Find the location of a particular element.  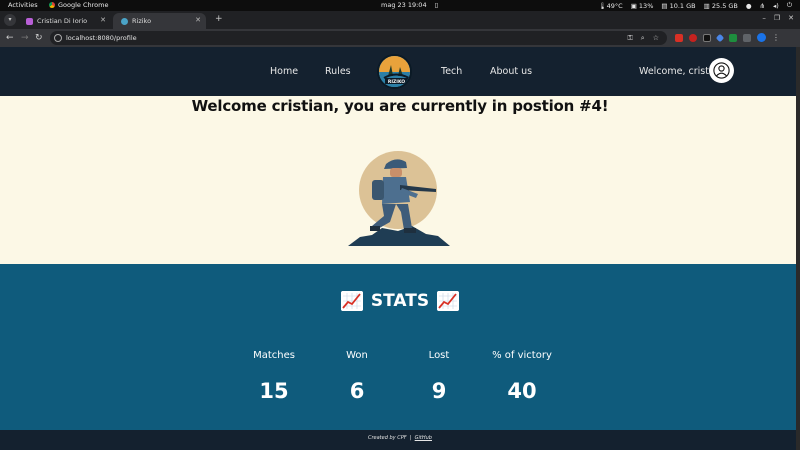

stat-label: Lost is located at coordinates (439, 355).